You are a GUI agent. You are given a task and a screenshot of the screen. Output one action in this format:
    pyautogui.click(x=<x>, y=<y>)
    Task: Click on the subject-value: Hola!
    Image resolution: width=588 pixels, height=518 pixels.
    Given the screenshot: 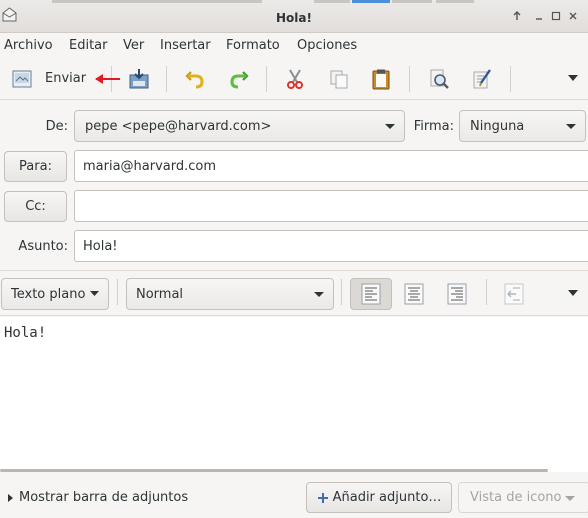 What is the action you would take?
    pyautogui.click(x=100, y=246)
    